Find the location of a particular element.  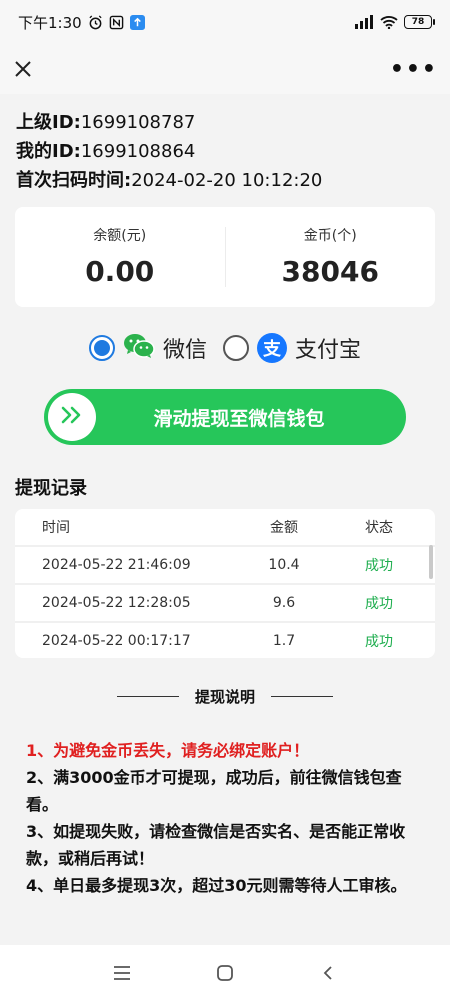

status-right: 78 is located at coordinates (394, 22).